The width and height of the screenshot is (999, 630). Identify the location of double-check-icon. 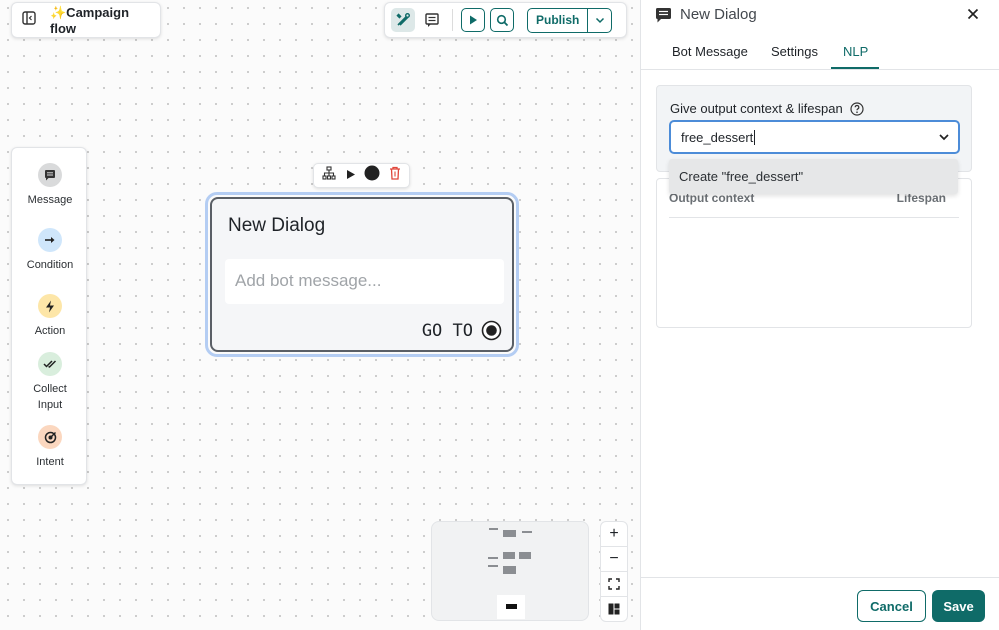
(50, 364).